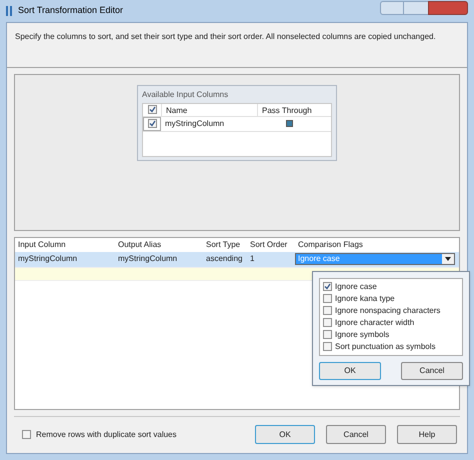 This screenshot has height=460, width=474. I want to click on option-label: Ignore nonspacing characters, so click(387, 310).